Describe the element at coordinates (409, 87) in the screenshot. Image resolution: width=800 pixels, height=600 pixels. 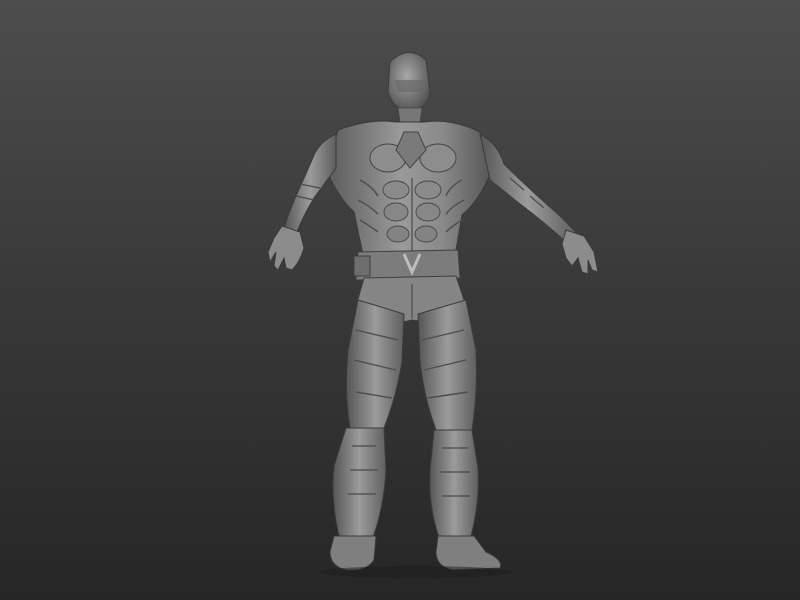
I see `model-head` at that location.